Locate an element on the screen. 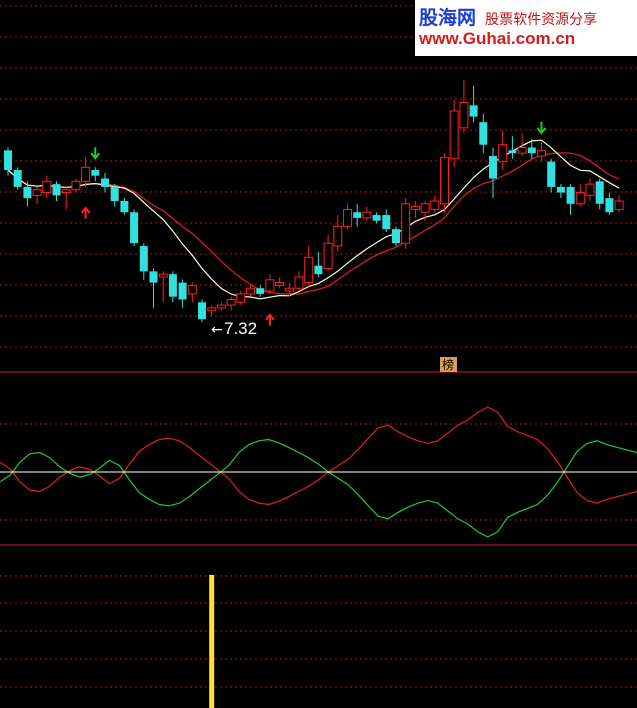 Image resolution: width=637 pixels, height=708 pixels. signal-down-arrow is located at coordinates (541, 128).